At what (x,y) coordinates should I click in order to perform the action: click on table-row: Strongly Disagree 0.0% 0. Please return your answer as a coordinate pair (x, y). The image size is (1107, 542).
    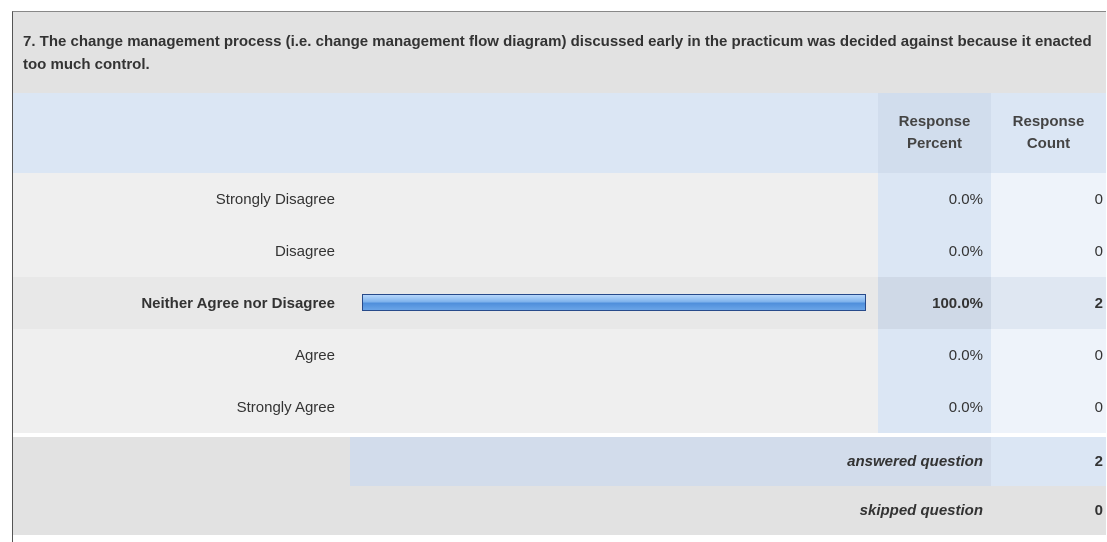
    Looking at the image, I should click on (559, 199).